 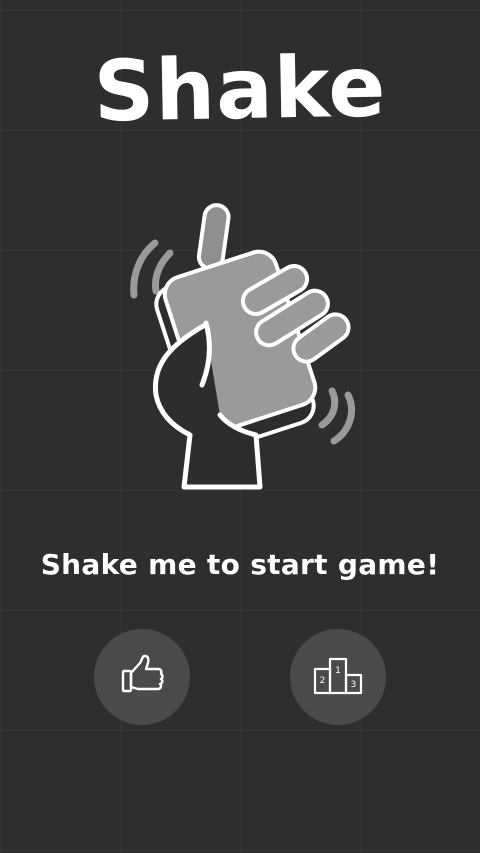 I want to click on thumbs-up-icon, so click(x=142, y=677).